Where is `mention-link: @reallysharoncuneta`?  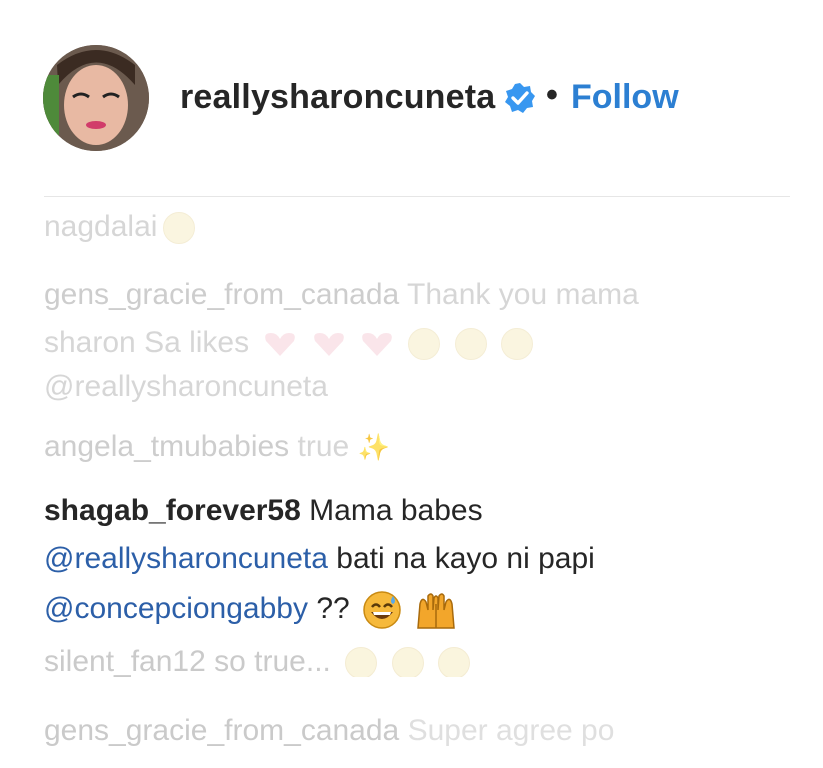
mention-link: @reallysharoncuneta is located at coordinates (186, 558).